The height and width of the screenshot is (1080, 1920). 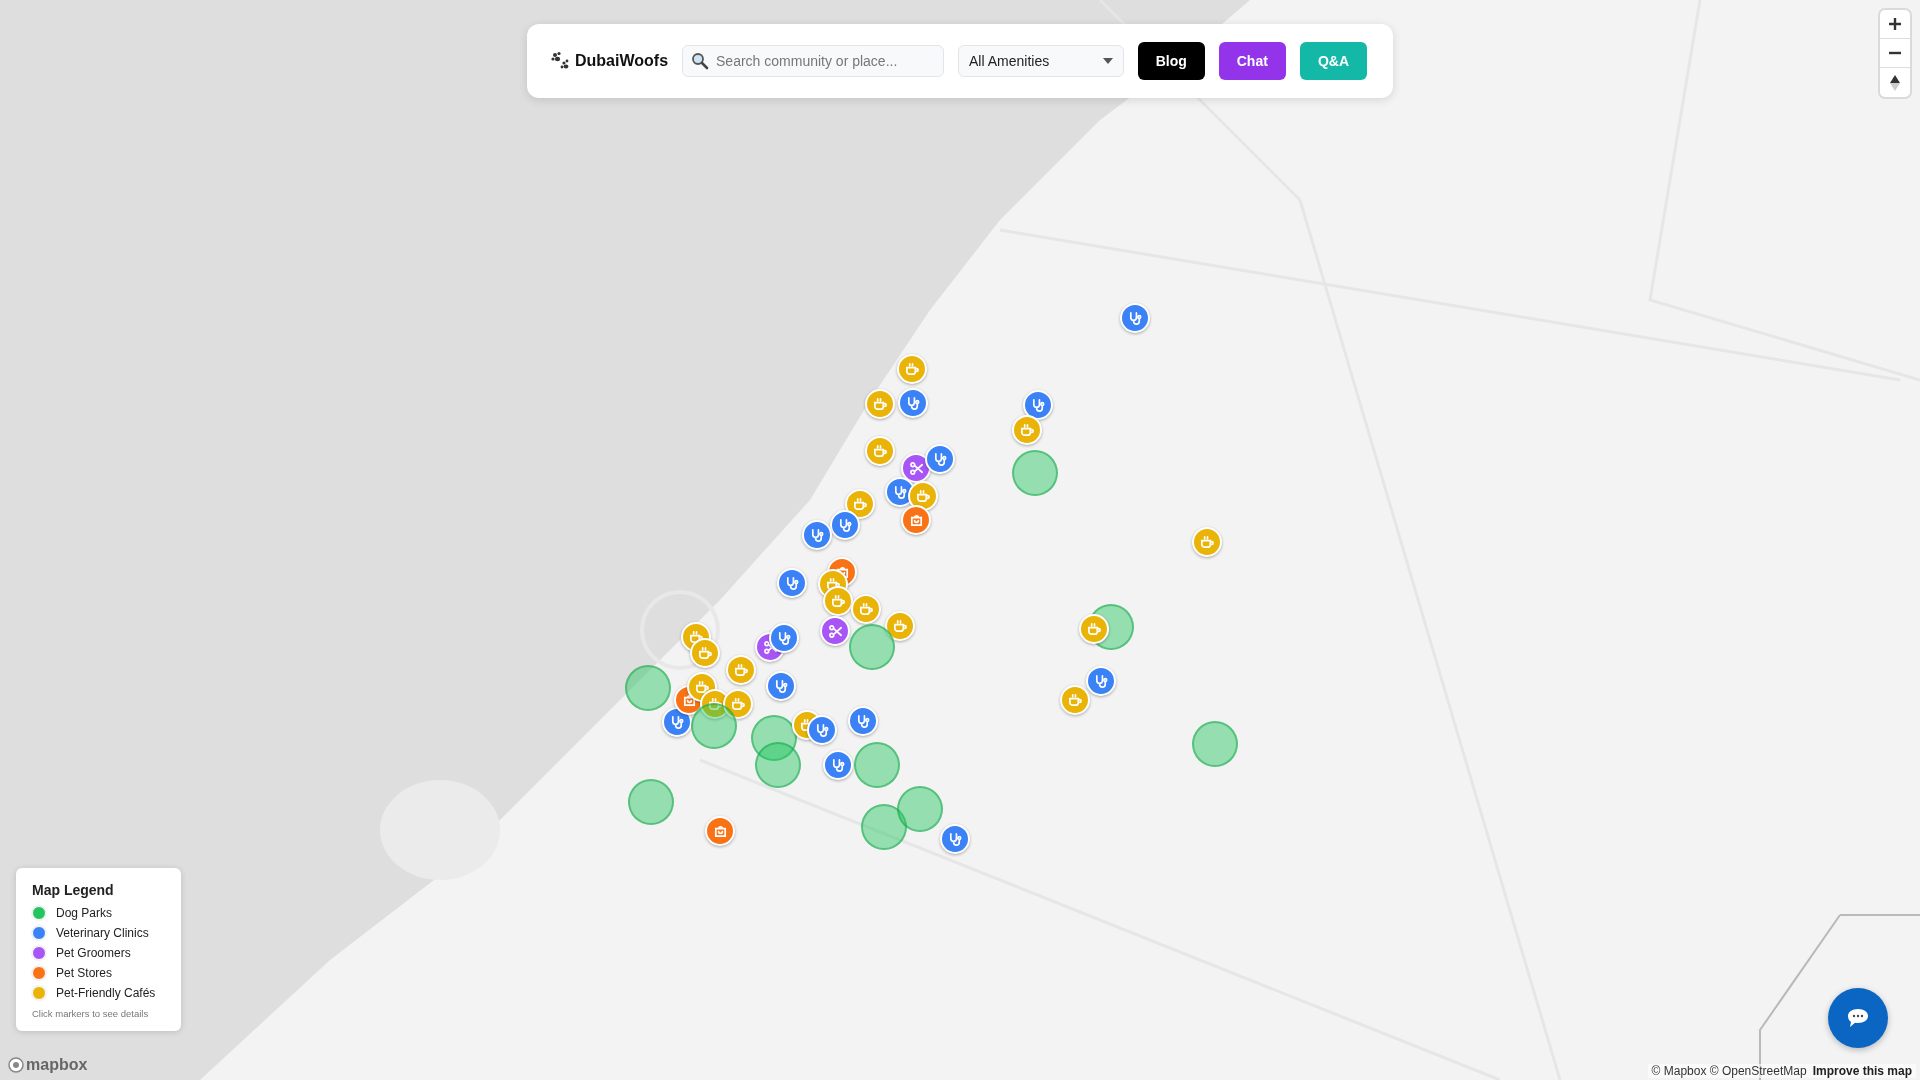 What do you see at coordinates (102, 933) in the screenshot?
I see `legend-label: Veterinary Clinics` at bounding box center [102, 933].